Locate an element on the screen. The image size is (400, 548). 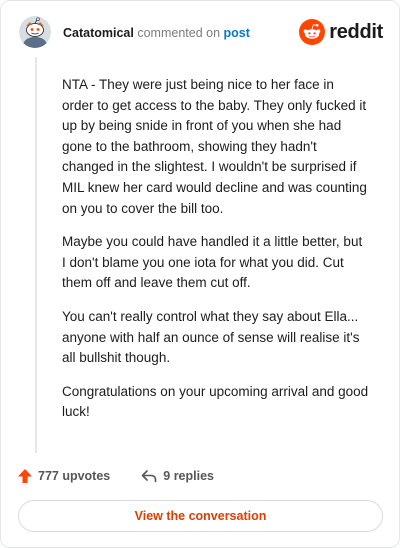
comment-header: Catatomical commented on post reddit is located at coordinates (201, 33).